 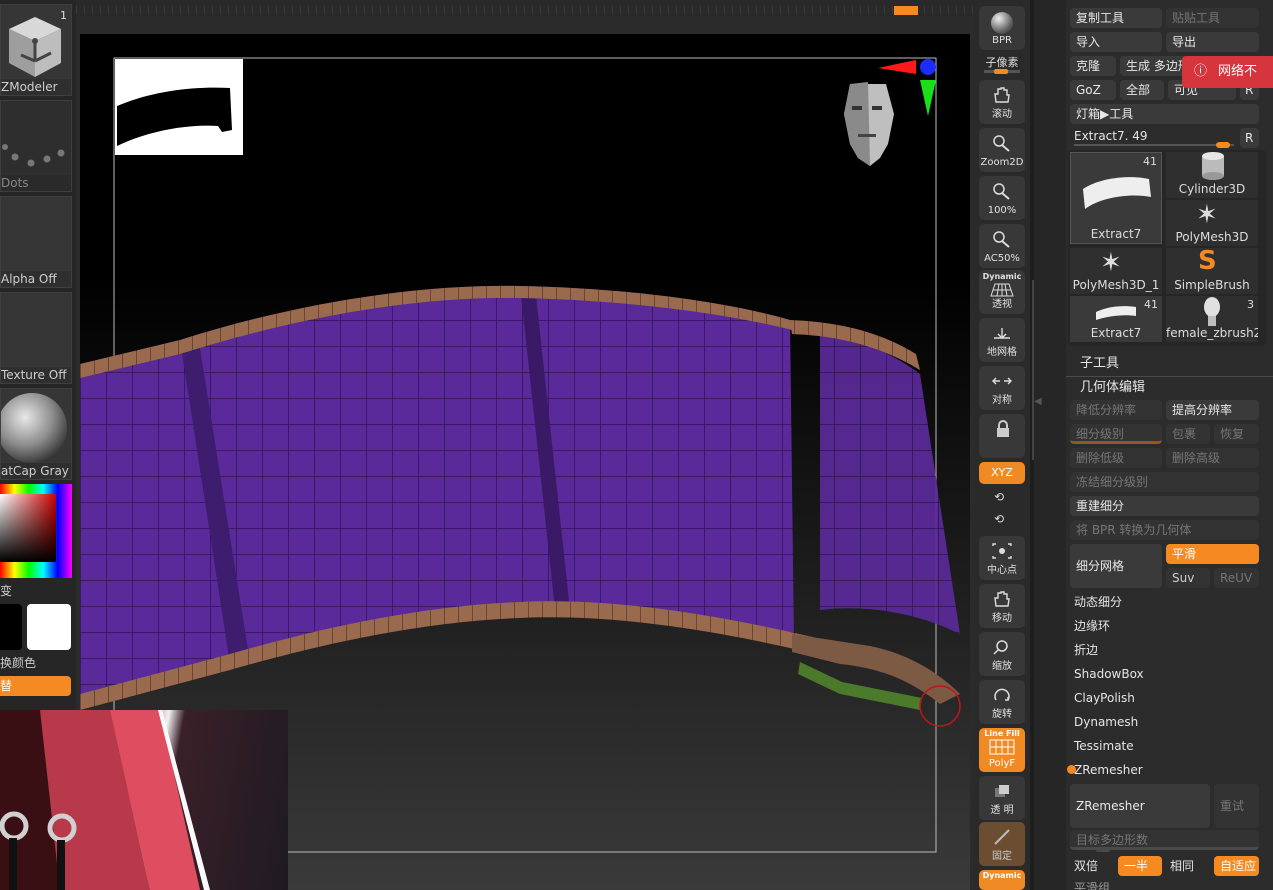 I want to click on stroke-slot: Dots, so click(x=36, y=146).